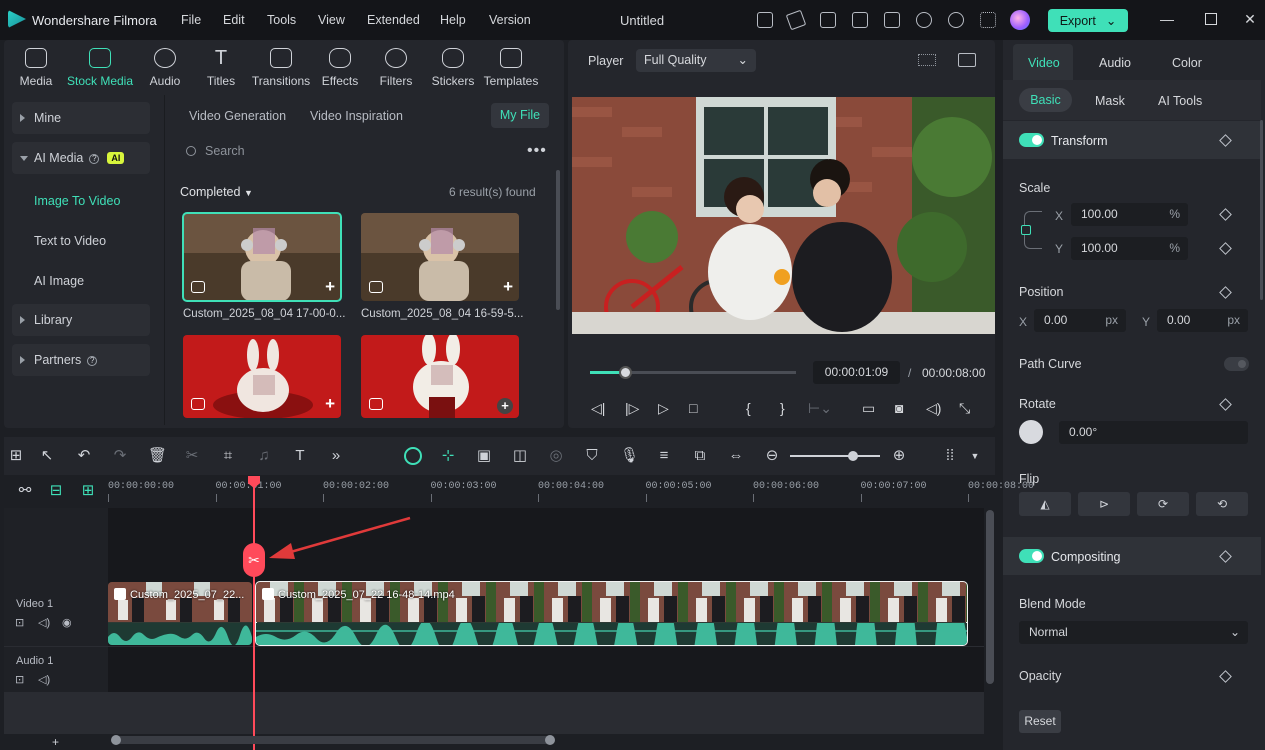  Describe the element at coordinates (81, 118) in the screenshot. I see `sidebar-item-mine: Mine` at that location.